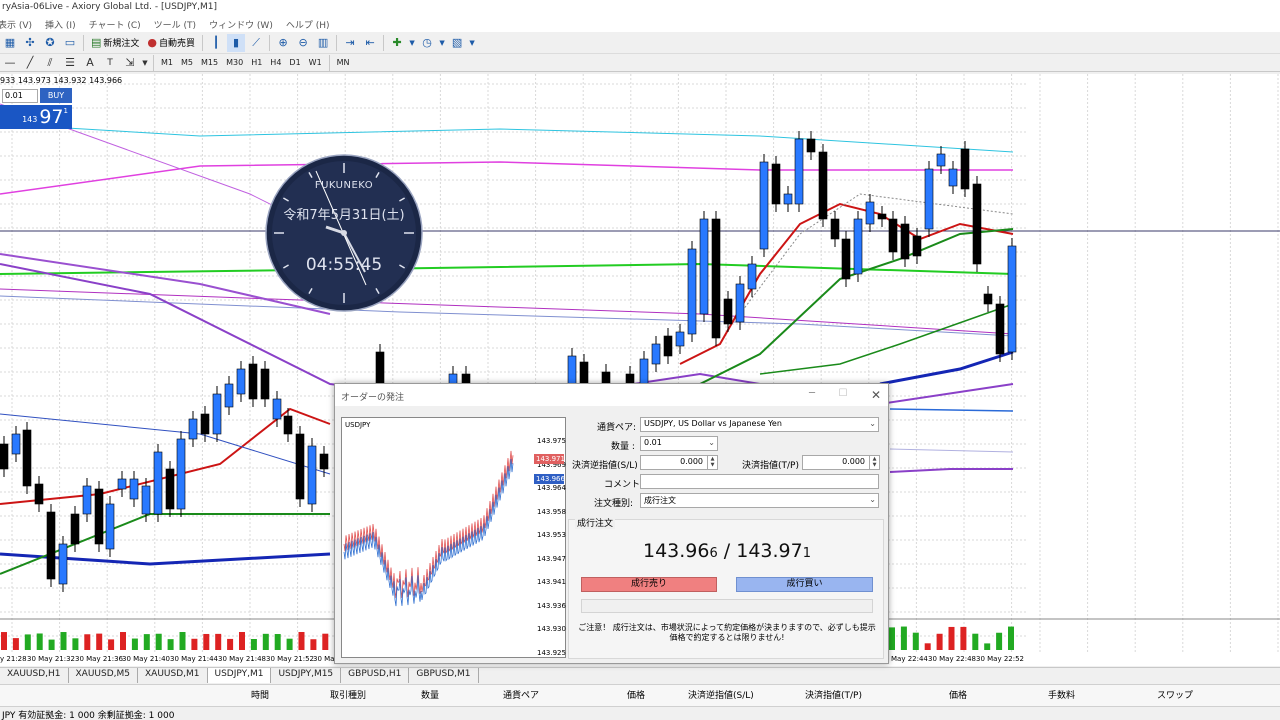 Image resolution: width=1280 pixels, height=720 pixels. Describe the element at coordinates (430, 694) in the screenshot. I see `column-volume: 数量` at that location.